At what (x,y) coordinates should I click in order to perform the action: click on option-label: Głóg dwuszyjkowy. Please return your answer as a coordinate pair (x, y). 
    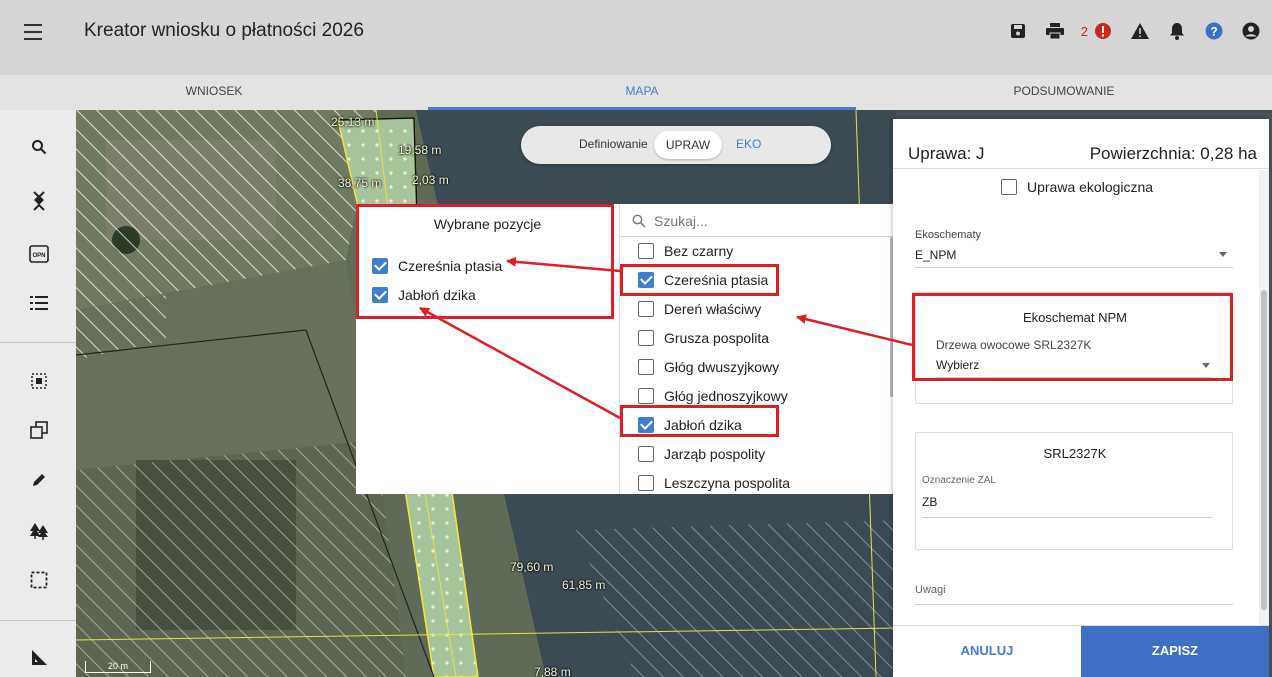
    Looking at the image, I should click on (722, 367).